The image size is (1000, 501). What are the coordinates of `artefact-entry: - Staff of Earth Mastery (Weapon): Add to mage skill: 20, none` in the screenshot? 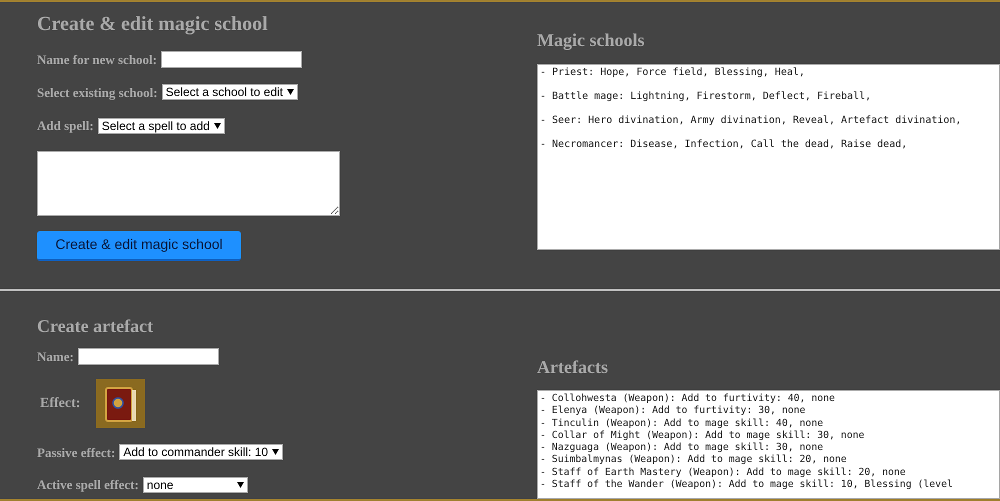 It's located at (723, 473).